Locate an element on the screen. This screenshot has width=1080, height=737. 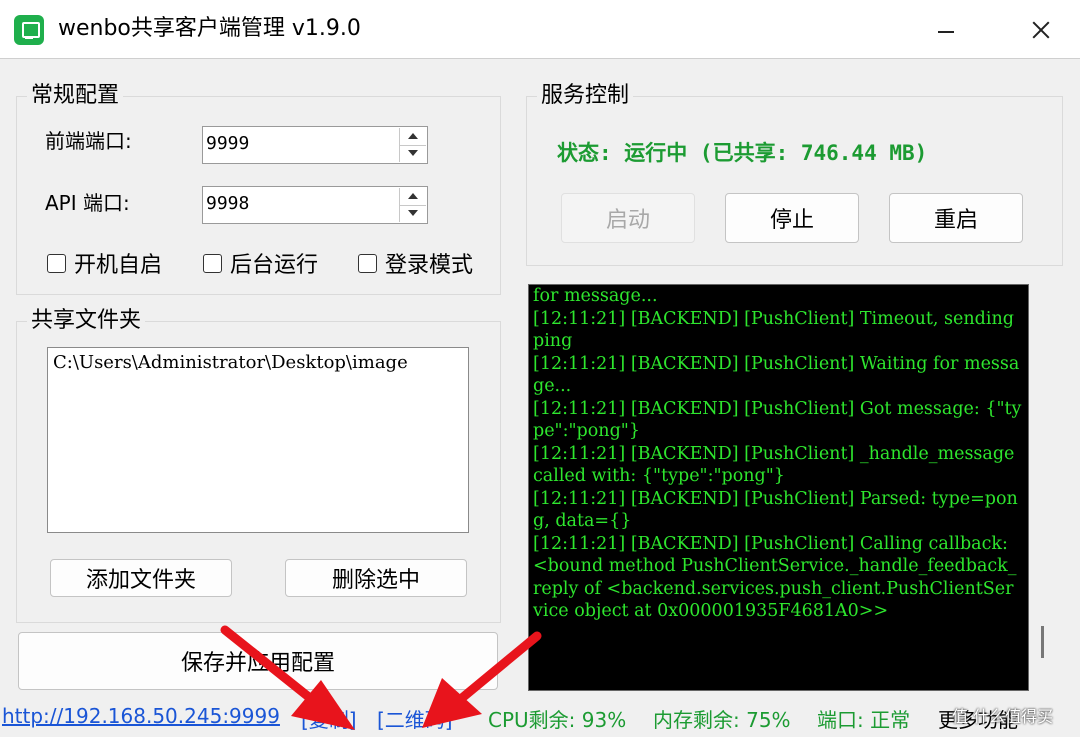
background-run-label: 后台运行 is located at coordinates (274, 265).